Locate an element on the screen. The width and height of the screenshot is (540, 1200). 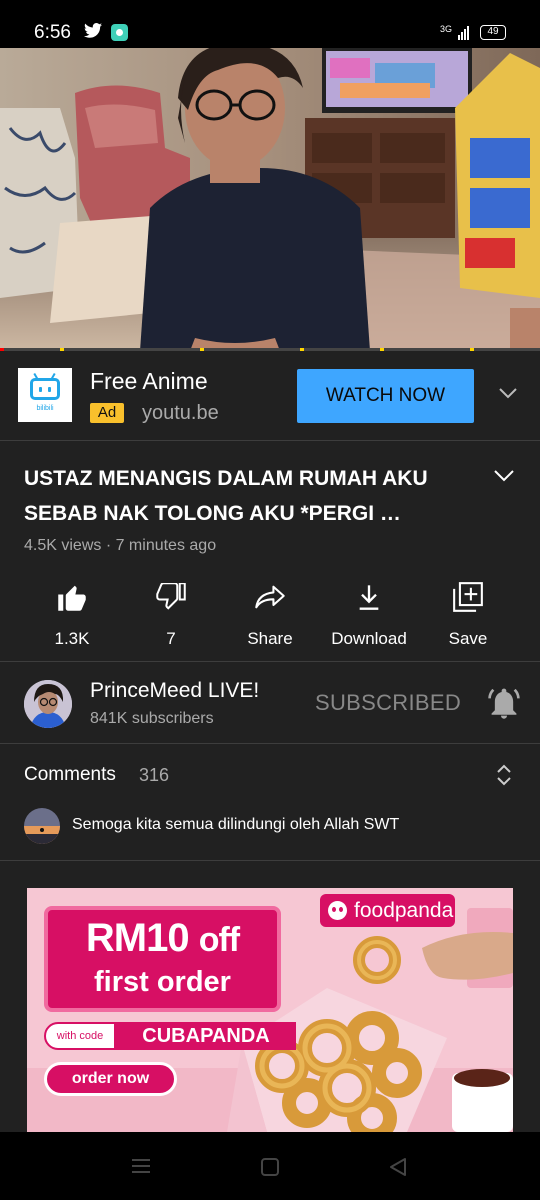
share-icon is located at coordinates (270, 597).